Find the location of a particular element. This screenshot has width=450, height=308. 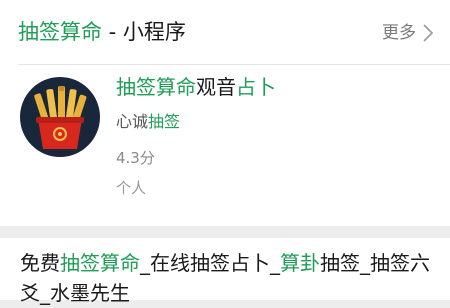

rating-text: 4.3分 is located at coordinates (135, 158).